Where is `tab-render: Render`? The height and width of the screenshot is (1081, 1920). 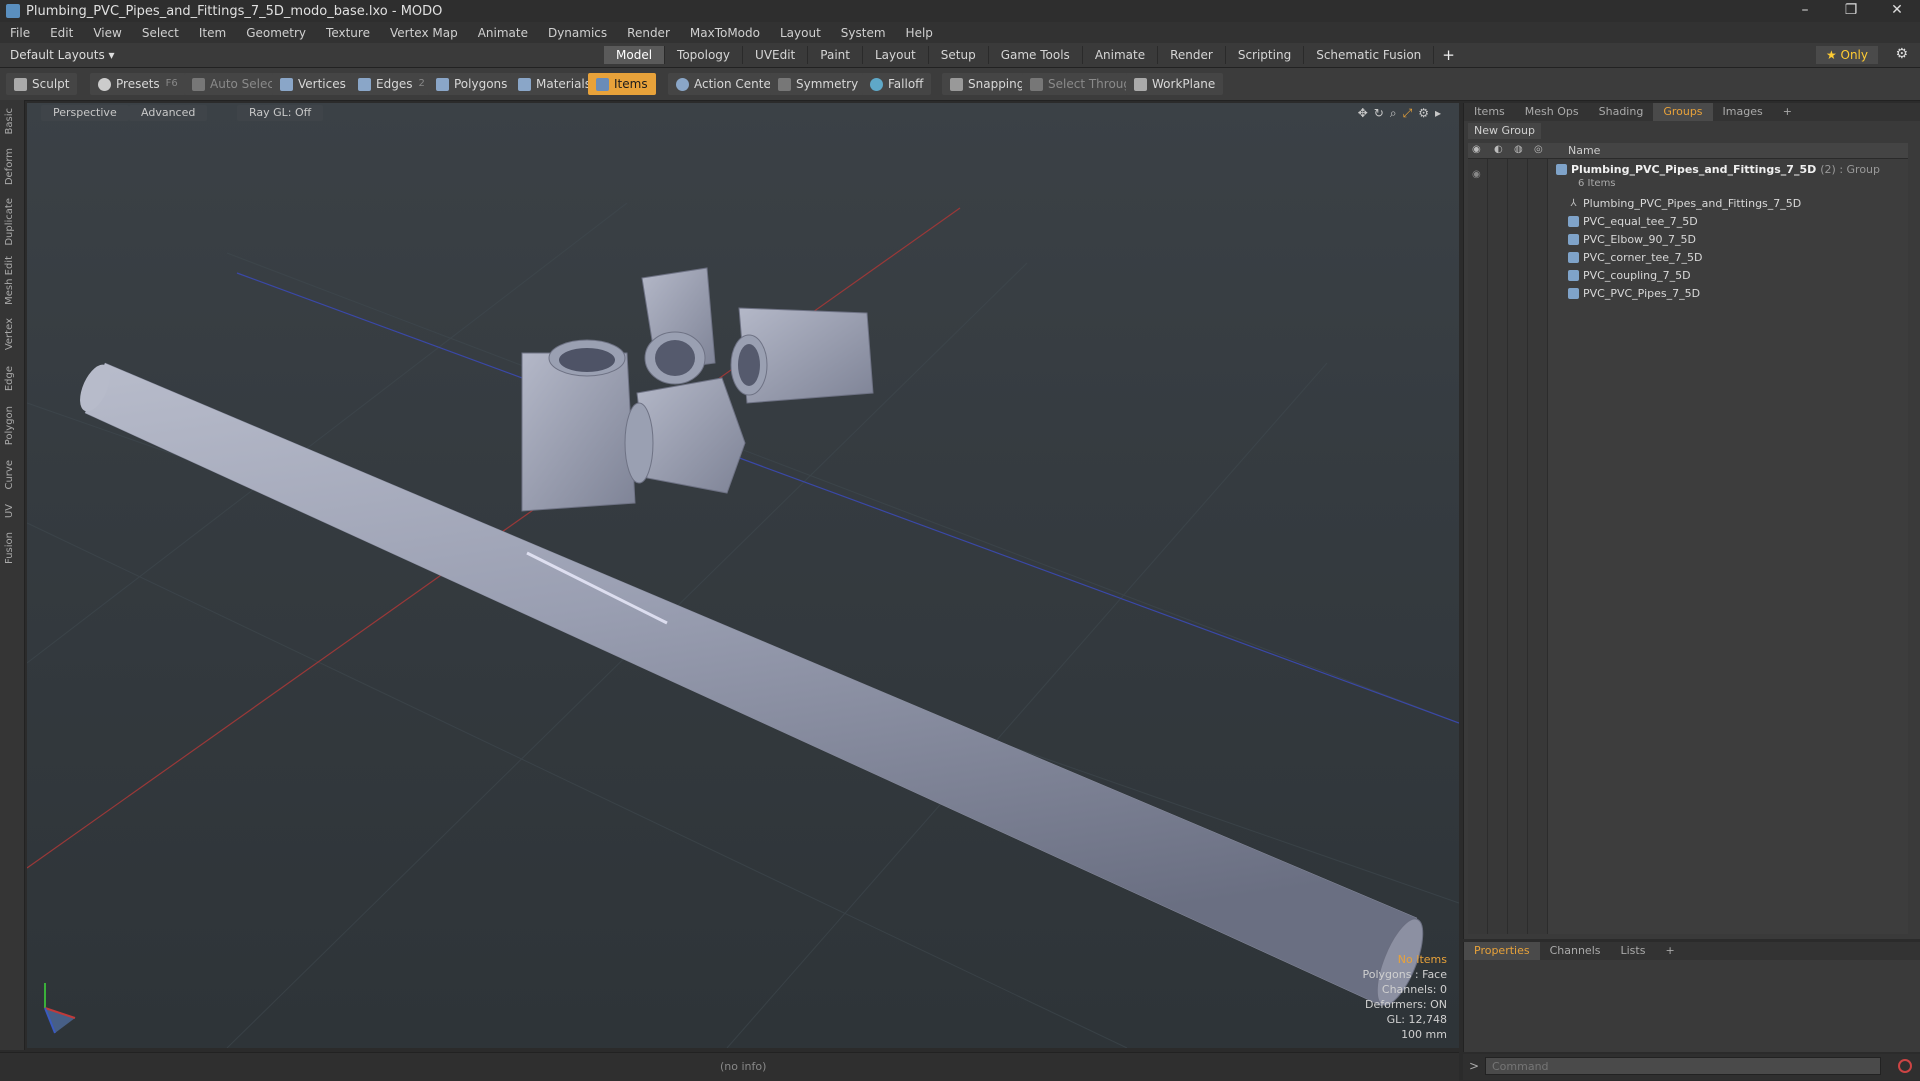
tab-render: Render is located at coordinates (1192, 55).